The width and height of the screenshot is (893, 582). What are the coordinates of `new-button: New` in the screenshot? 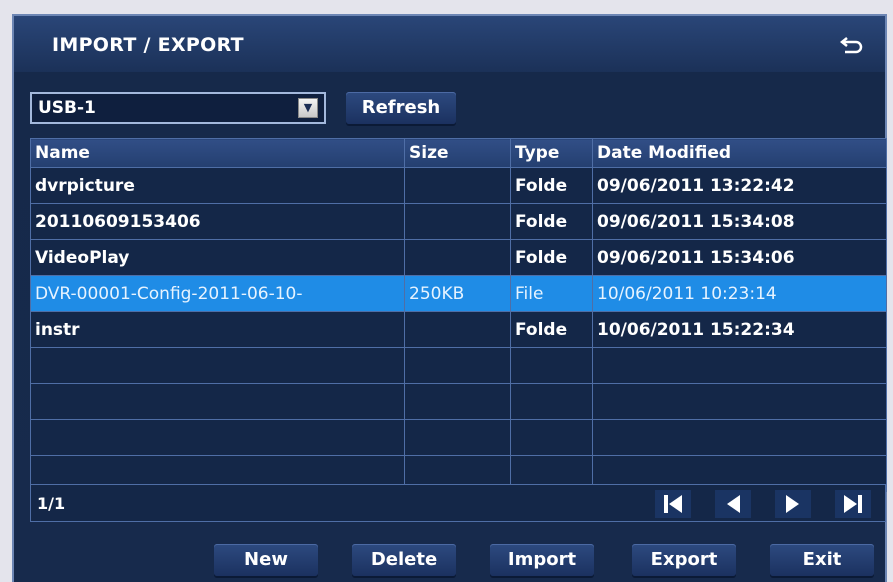 It's located at (266, 560).